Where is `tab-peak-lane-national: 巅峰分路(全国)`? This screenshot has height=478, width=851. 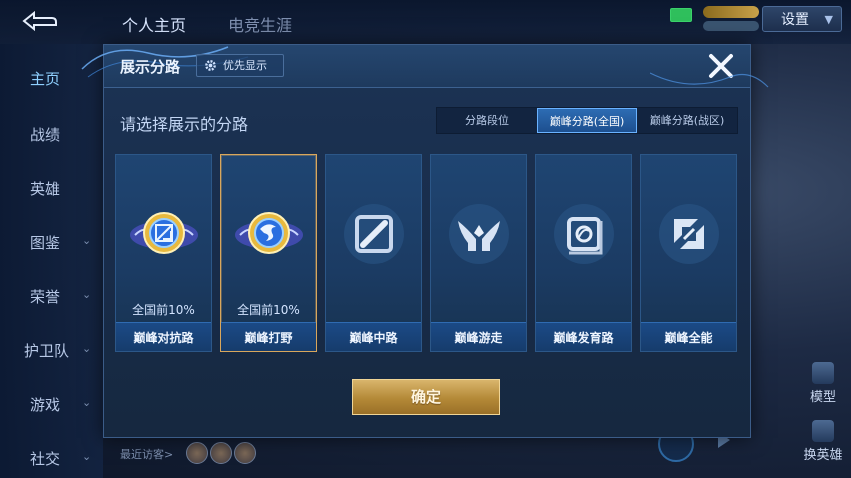 tab-peak-lane-national: 巅峰分路(全国) is located at coordinates (587, 120).